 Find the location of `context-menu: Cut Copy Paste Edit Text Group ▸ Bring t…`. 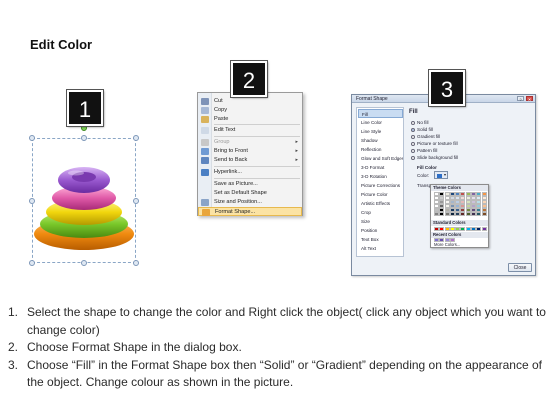

context-menu: Cut Copy Paste Edit Text Group ▸ Bring t… is located at coordinates (250, 154).